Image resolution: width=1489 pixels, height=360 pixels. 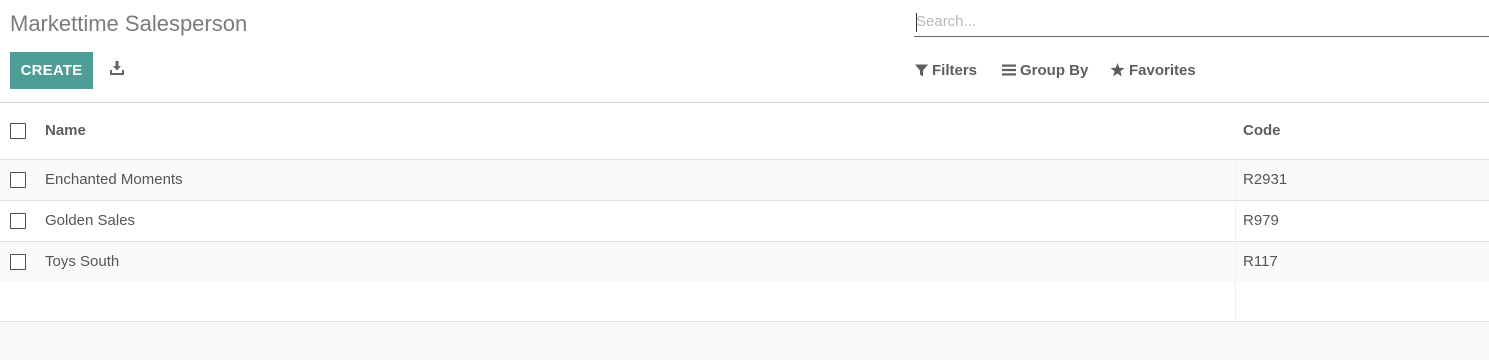 I want to click on cell-code: R117, so click(x=1260, y=261).